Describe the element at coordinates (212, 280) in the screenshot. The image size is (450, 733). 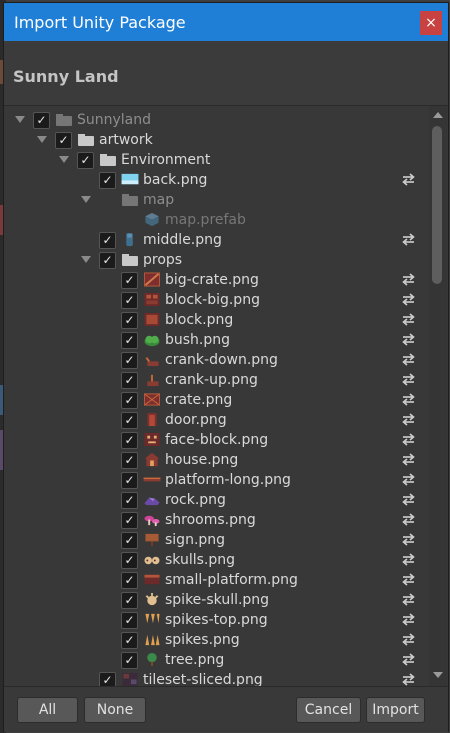
I see `tree-item-label: big-crate.png` at that location.